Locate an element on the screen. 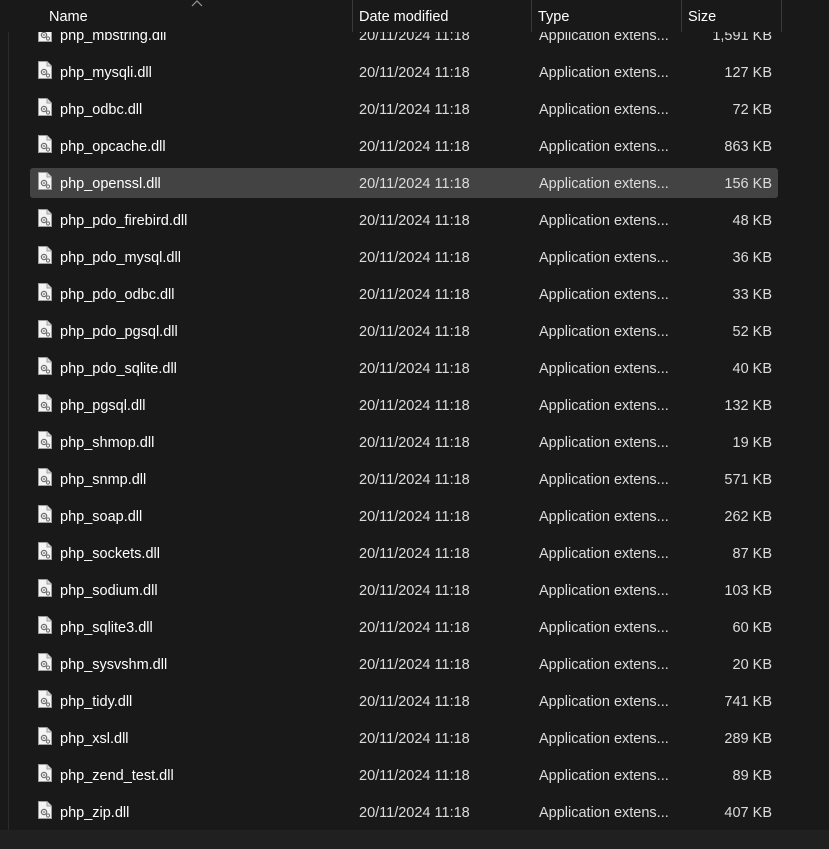 The height and width of the screenshot is (849, 829). file-name: php_pdo_firebird.dll is located at coordinates (124, 221).